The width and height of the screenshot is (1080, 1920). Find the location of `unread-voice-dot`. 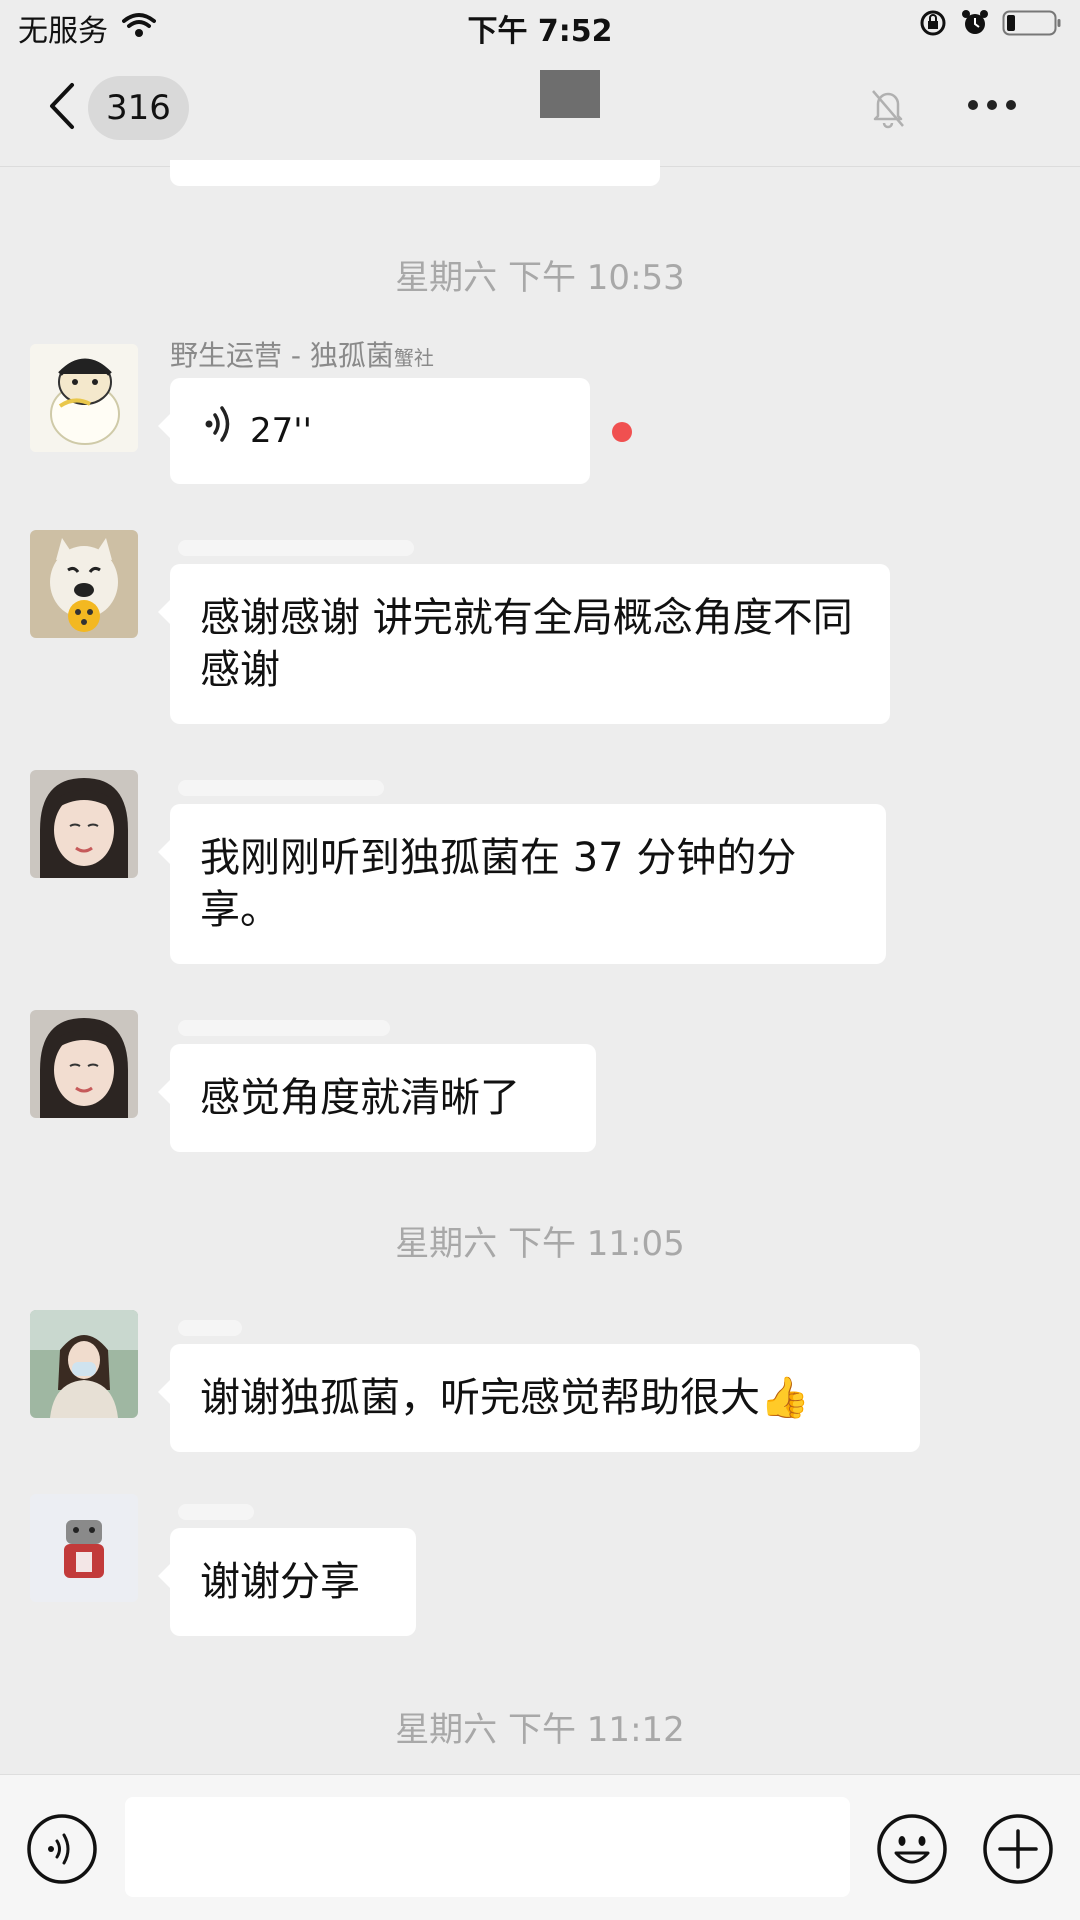

unread-voice-dot is located at coordinates (622, 432).